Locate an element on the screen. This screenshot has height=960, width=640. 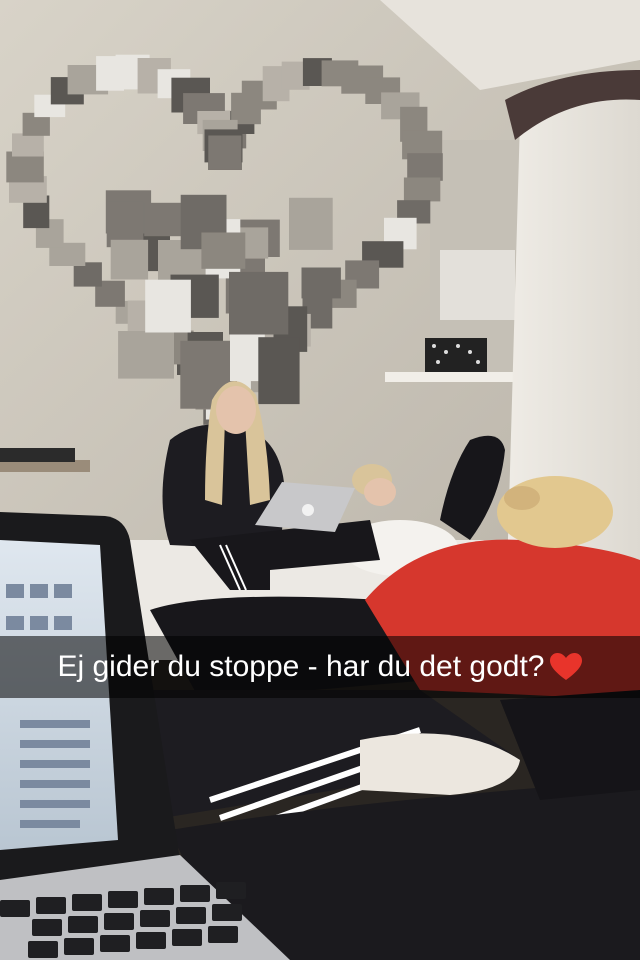
heart-icon is located at coordinates (565, 666).